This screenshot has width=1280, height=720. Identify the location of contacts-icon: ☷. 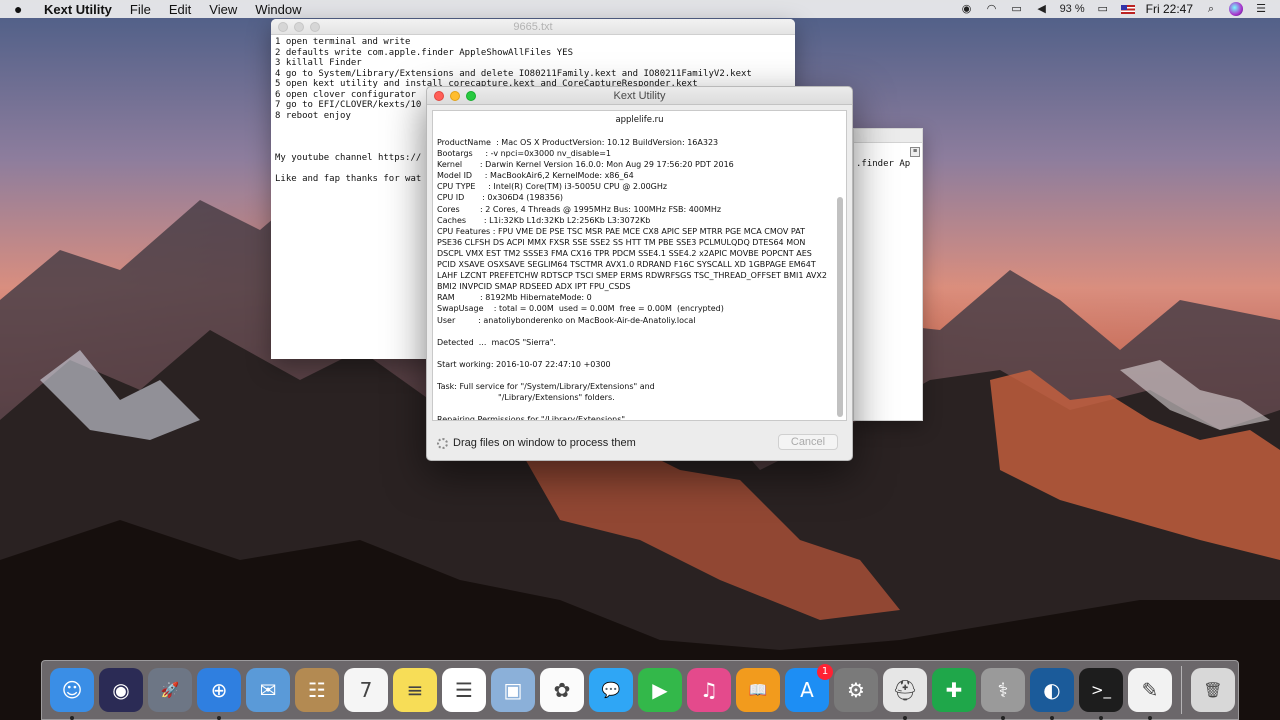
(317, 690).